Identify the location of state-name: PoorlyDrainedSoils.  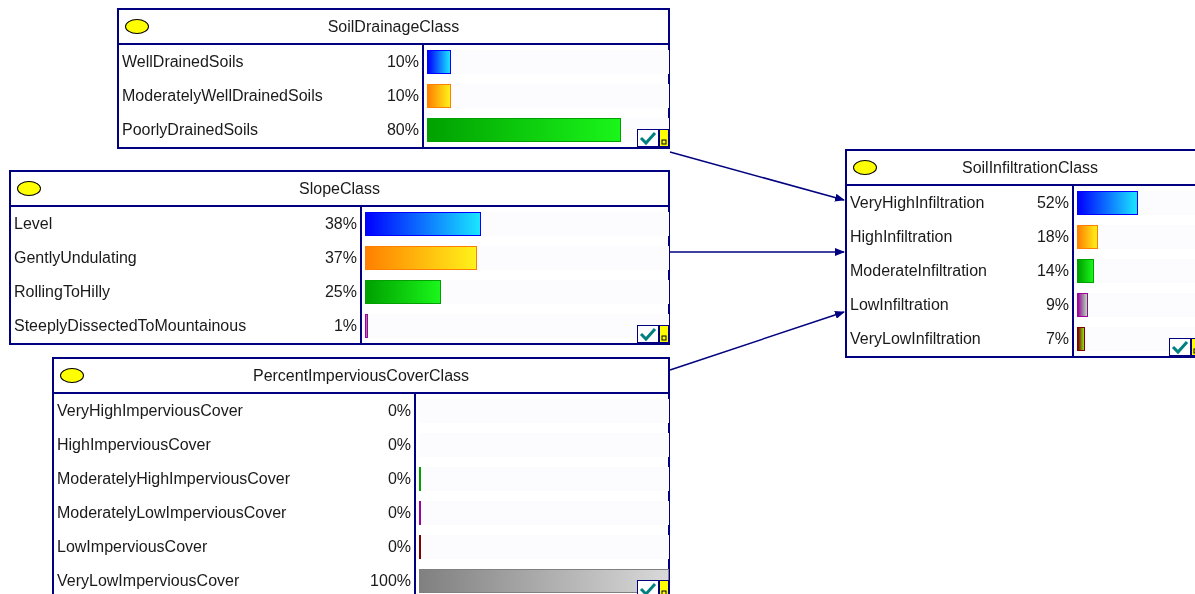
(191, 130).